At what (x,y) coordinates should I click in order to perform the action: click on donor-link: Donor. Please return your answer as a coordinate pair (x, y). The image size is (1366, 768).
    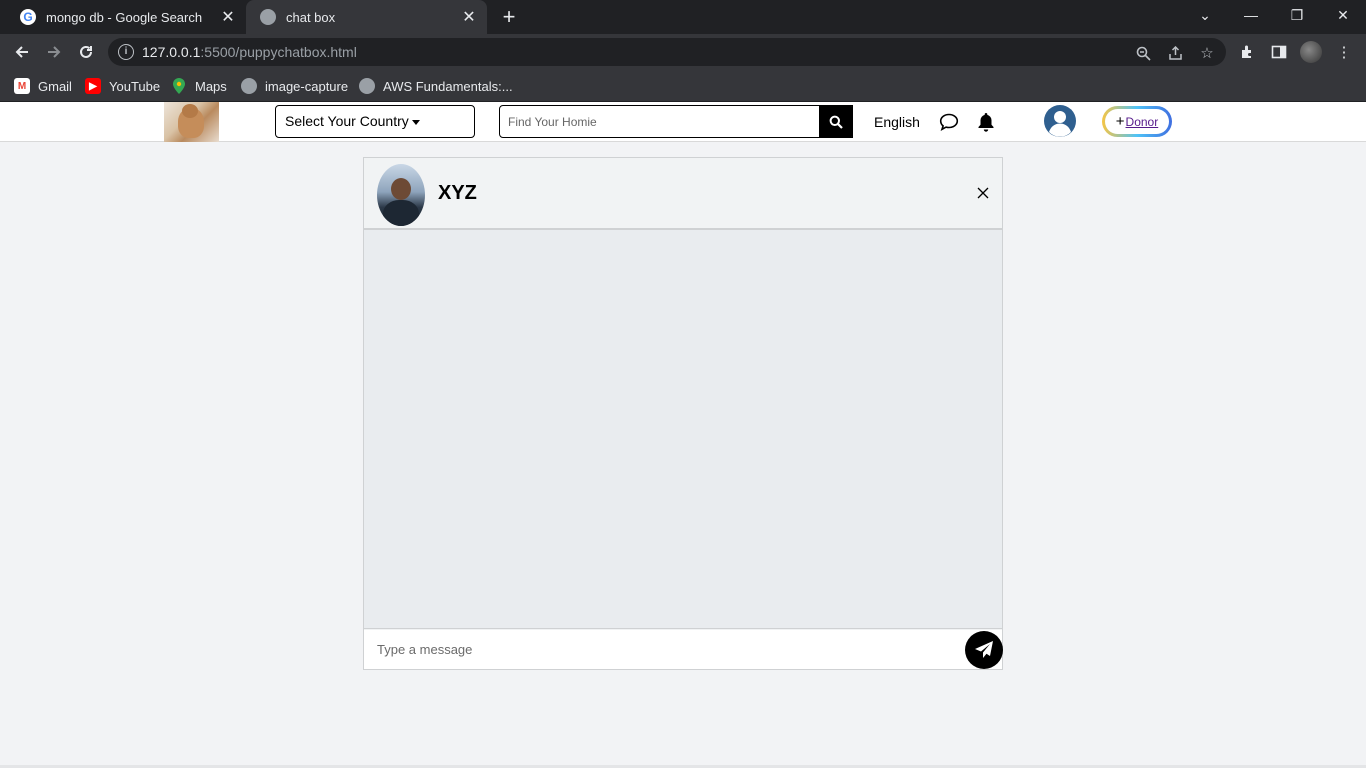
    Looking at the image, I should click on (1142, 122).